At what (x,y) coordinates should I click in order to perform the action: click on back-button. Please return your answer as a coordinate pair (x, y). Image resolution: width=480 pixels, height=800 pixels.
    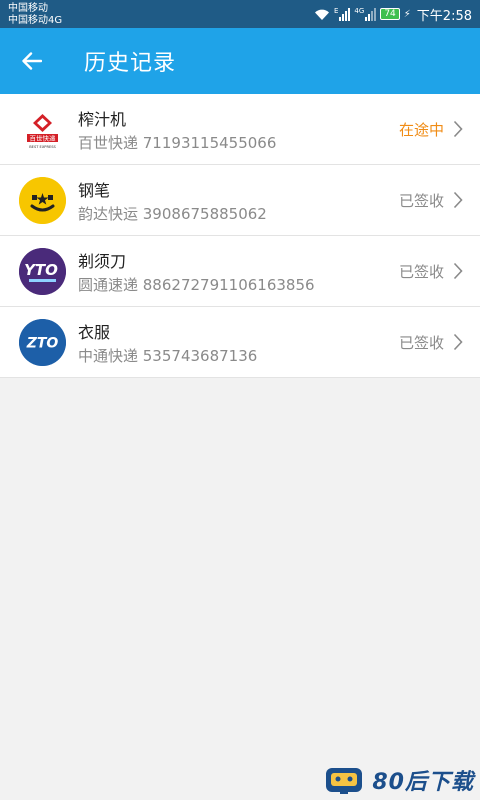
    Looking at the image, I should click on (32, 61).